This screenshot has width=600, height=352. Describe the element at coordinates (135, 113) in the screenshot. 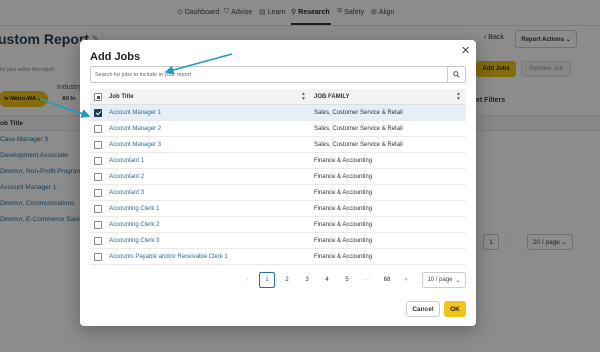

I see `job-title-link: Account Manager 1` at that location.